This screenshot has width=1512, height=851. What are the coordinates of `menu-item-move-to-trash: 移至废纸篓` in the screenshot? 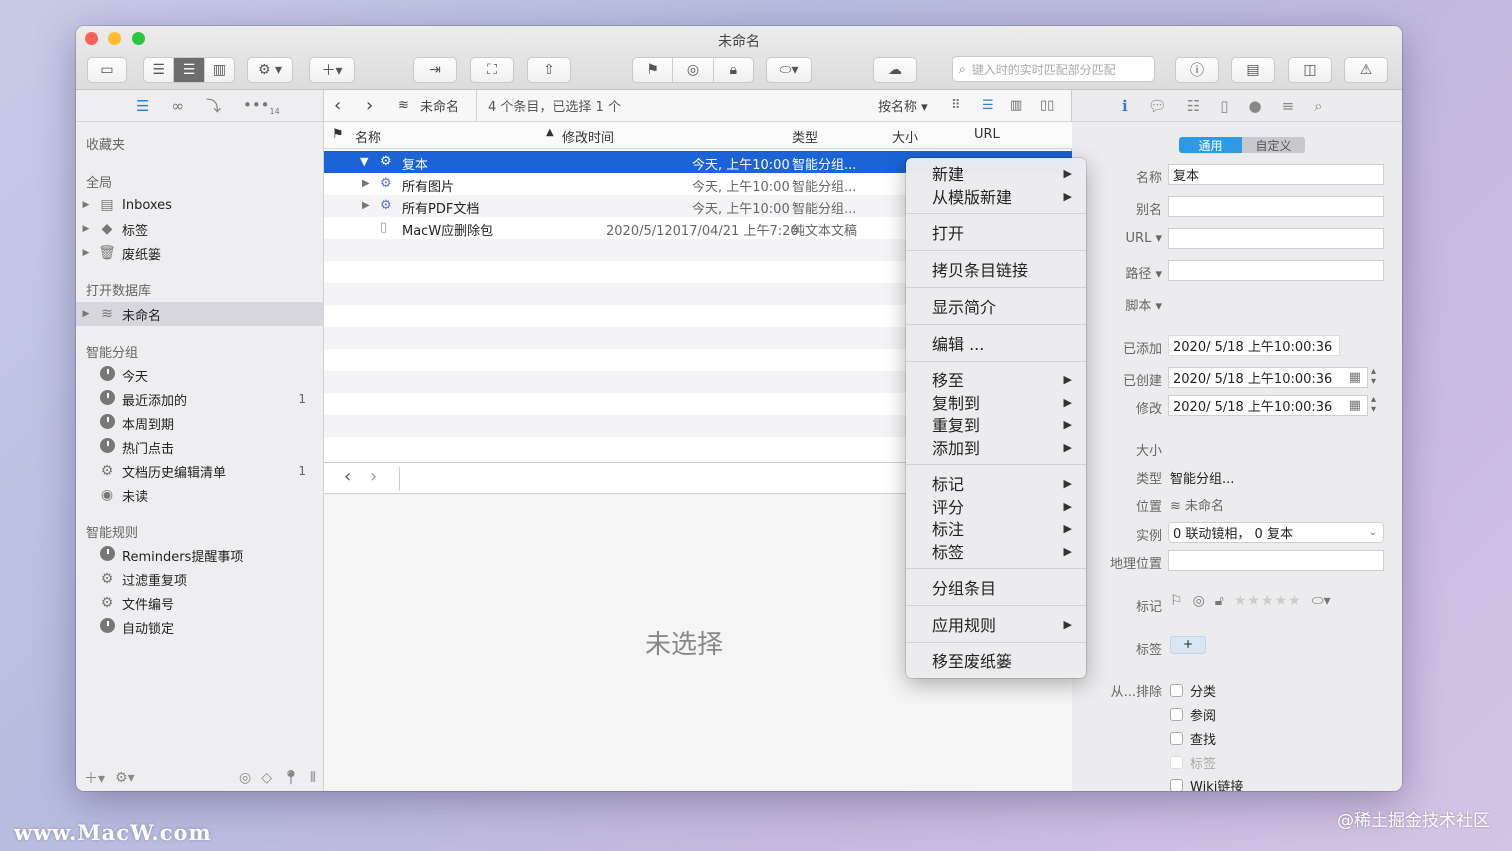 It's located at (996, 660).